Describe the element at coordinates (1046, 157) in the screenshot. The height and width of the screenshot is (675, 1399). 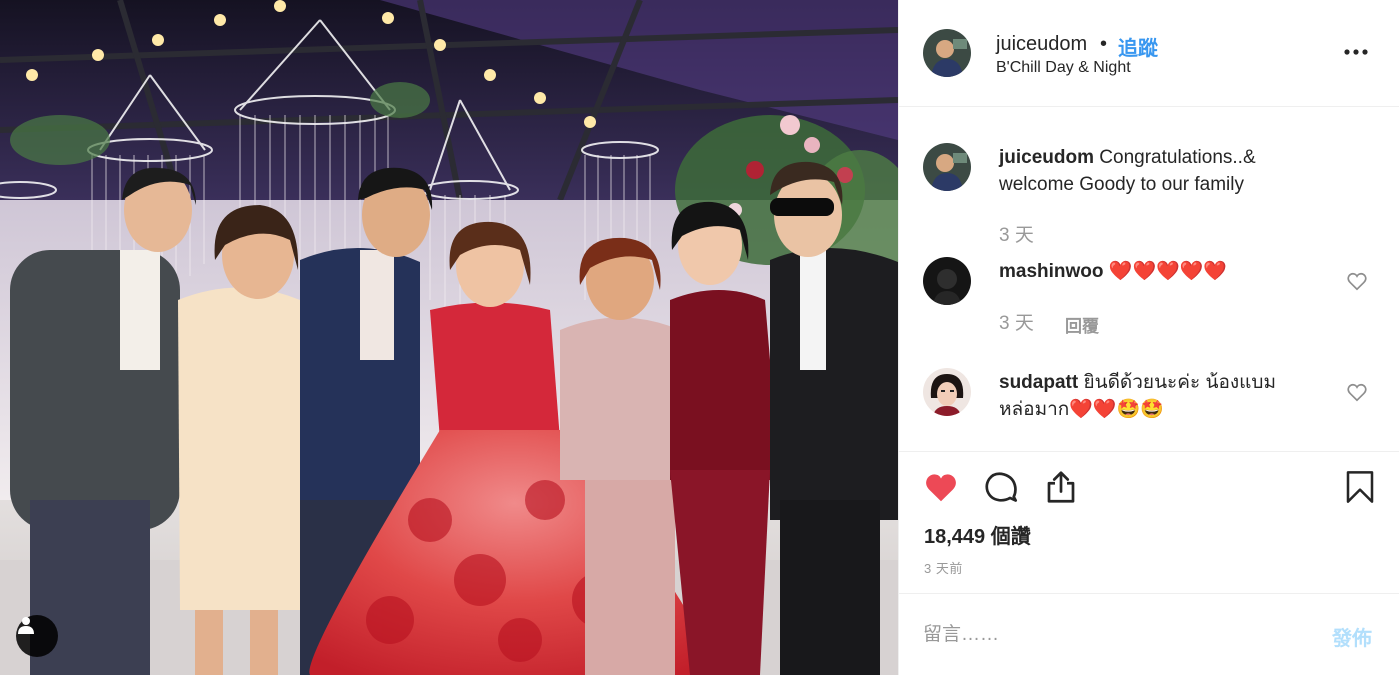
I see `comment-username: juiceudom` at that location.